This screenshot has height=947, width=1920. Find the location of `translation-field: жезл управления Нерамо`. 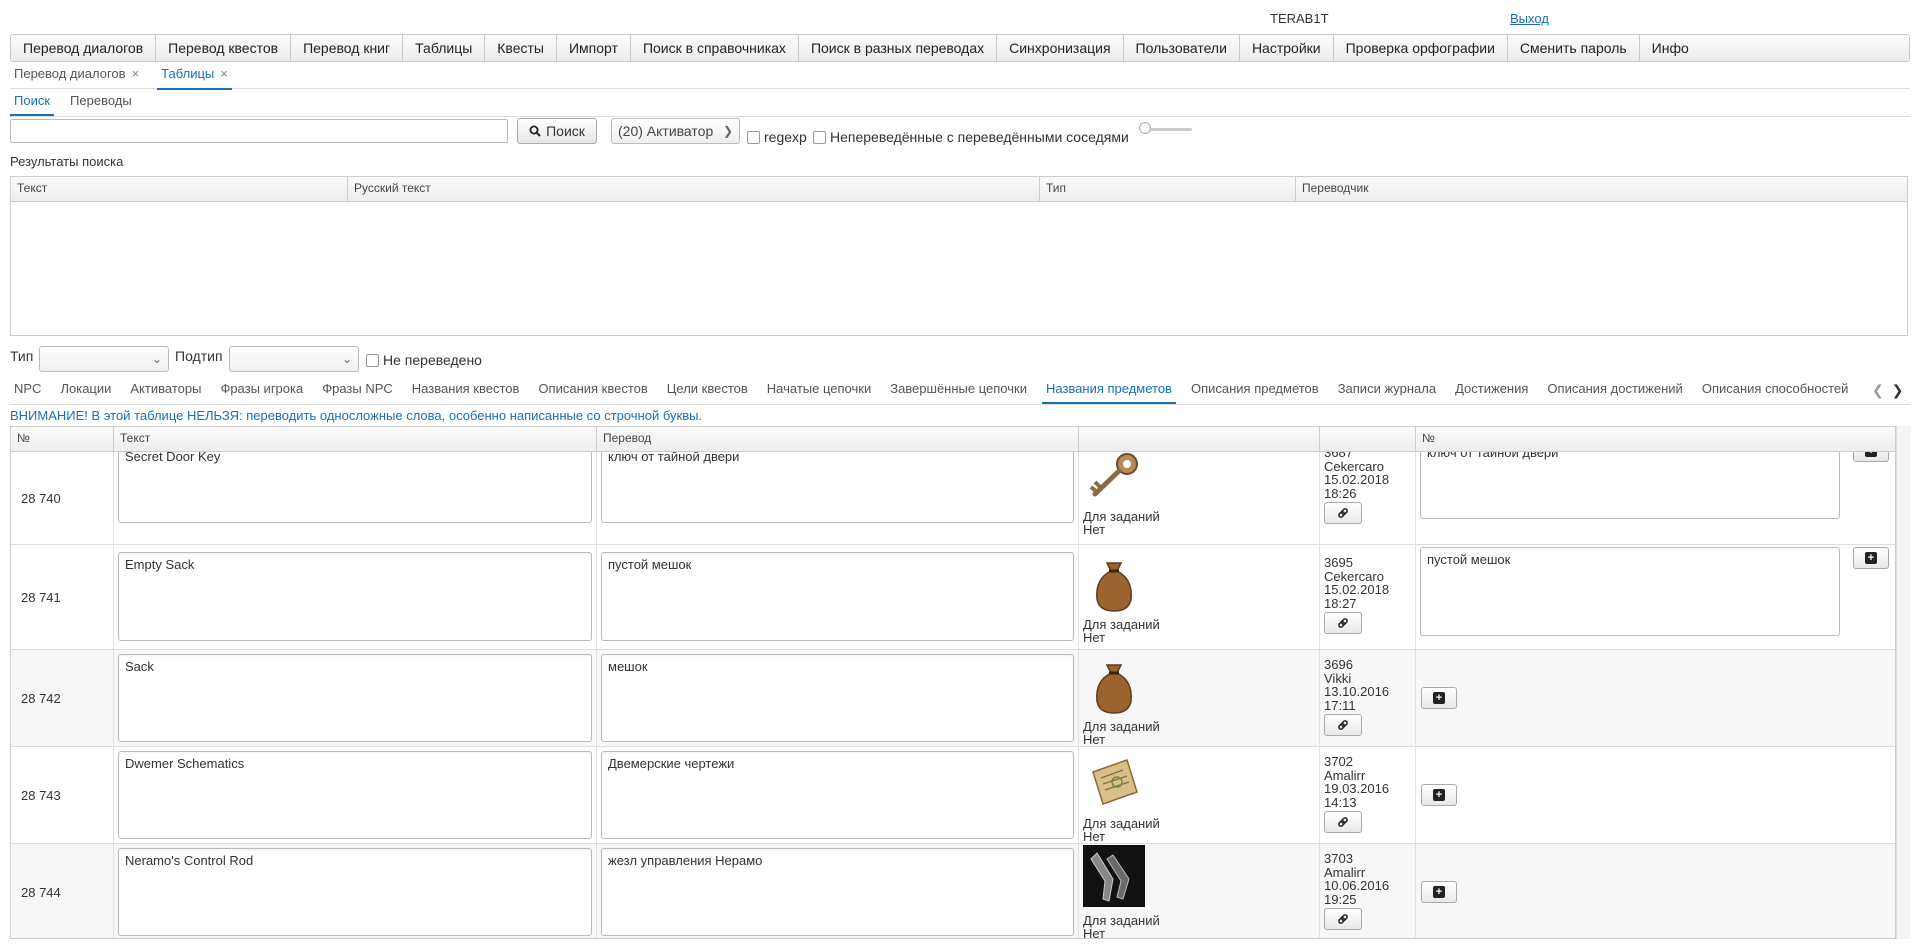

translation-field: жезл управления Нерамо is located at coordinates (837, 892).